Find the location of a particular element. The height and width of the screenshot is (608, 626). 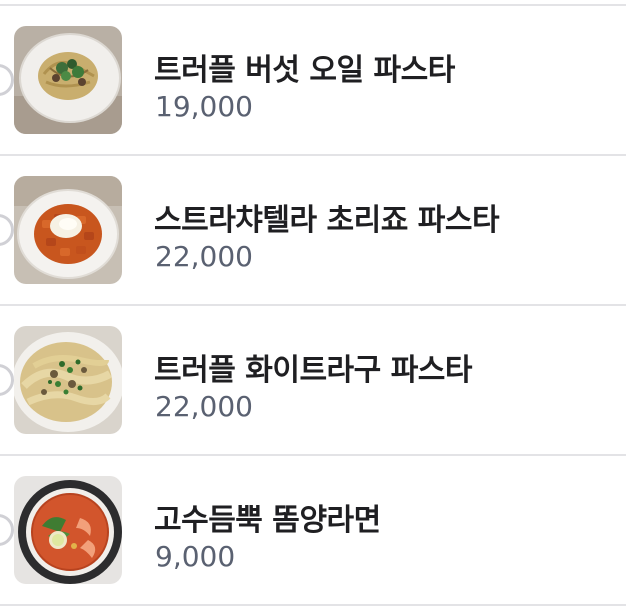

menu-item-name: 트러플 화이트라구 파스타 is located at coordinates (313, 370).